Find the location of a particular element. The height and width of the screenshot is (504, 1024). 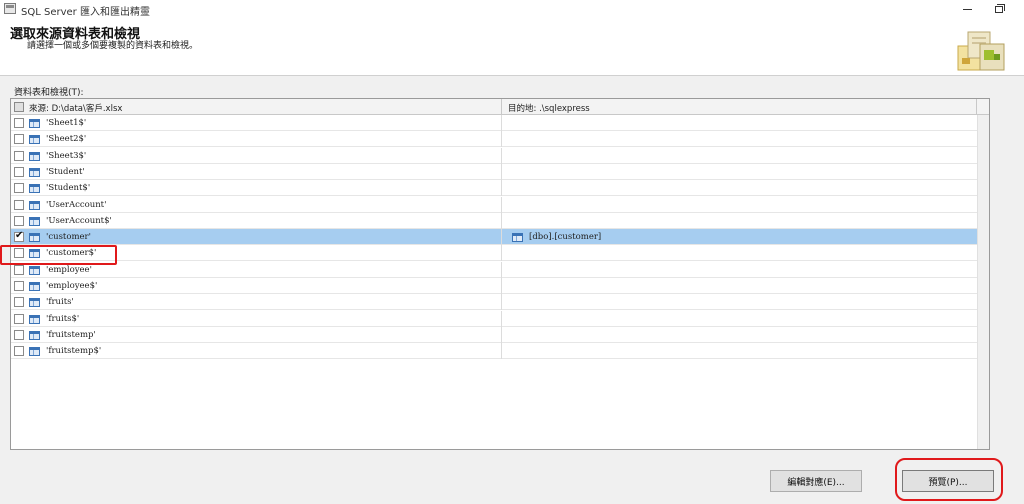

source-cell: 'employee$' is located at coordinates (256, 286).